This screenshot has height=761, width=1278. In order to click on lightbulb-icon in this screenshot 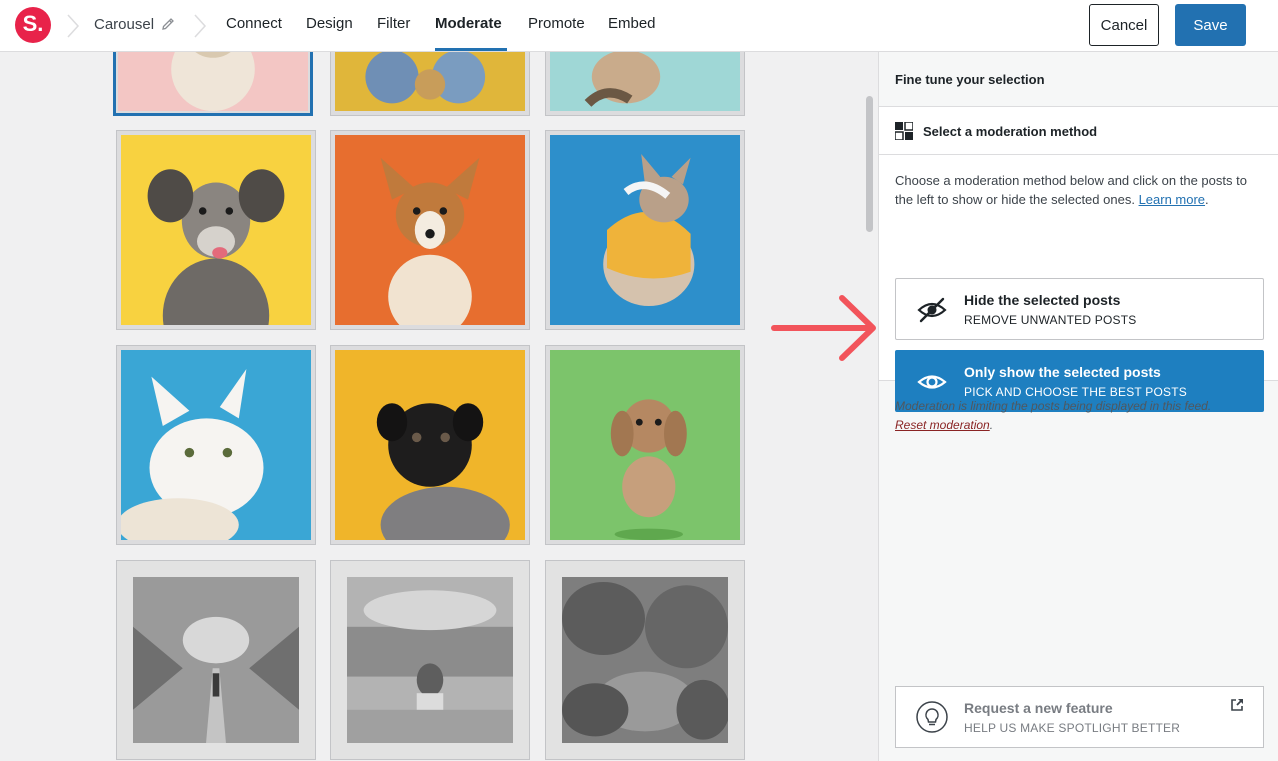, I will do `click(932, 717)`.